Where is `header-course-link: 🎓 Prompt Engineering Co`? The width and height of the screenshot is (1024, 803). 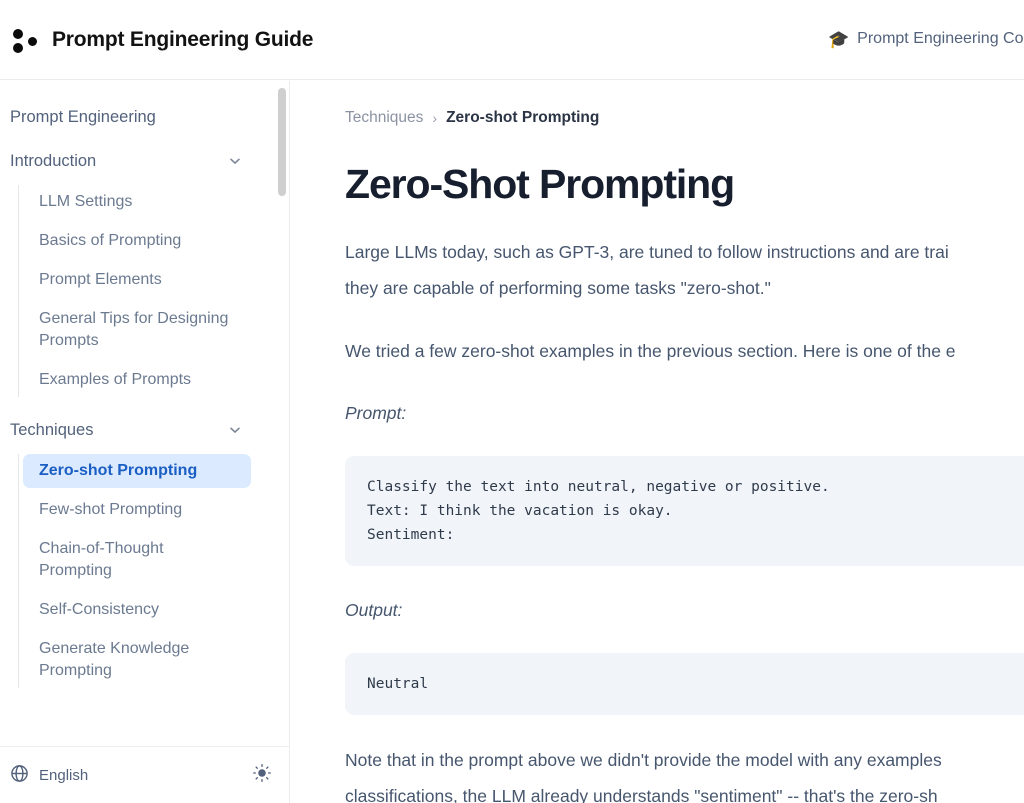 header-course-link: 🎓 Prompt Engineering Co is located at coordinates (925, 39).